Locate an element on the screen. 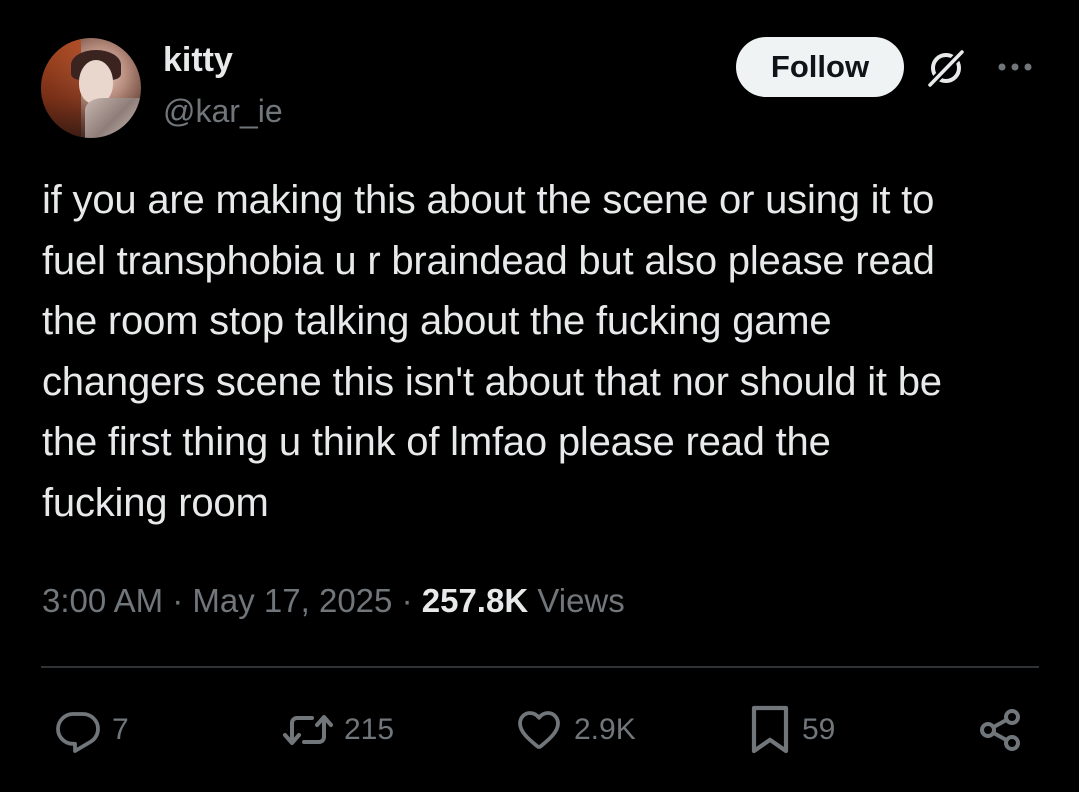 This screenshot has height=792, width=1079. share-button is located at coordinates (1000, 730).